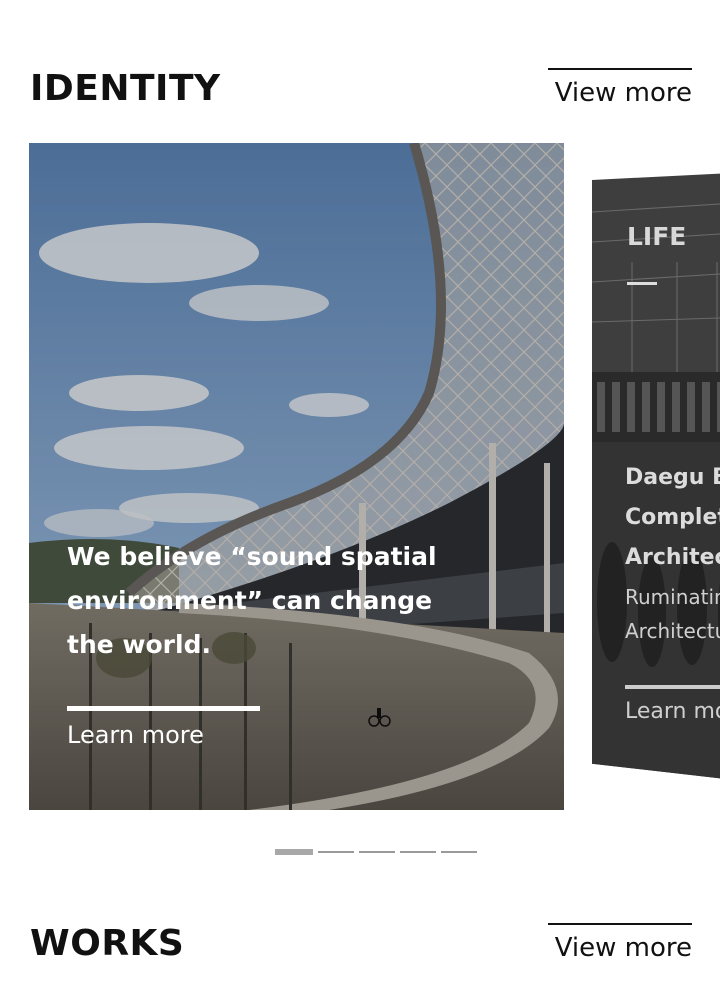 The image size is (720, 988). I want to click on works-view-more-link: View more, so click(620, 943).